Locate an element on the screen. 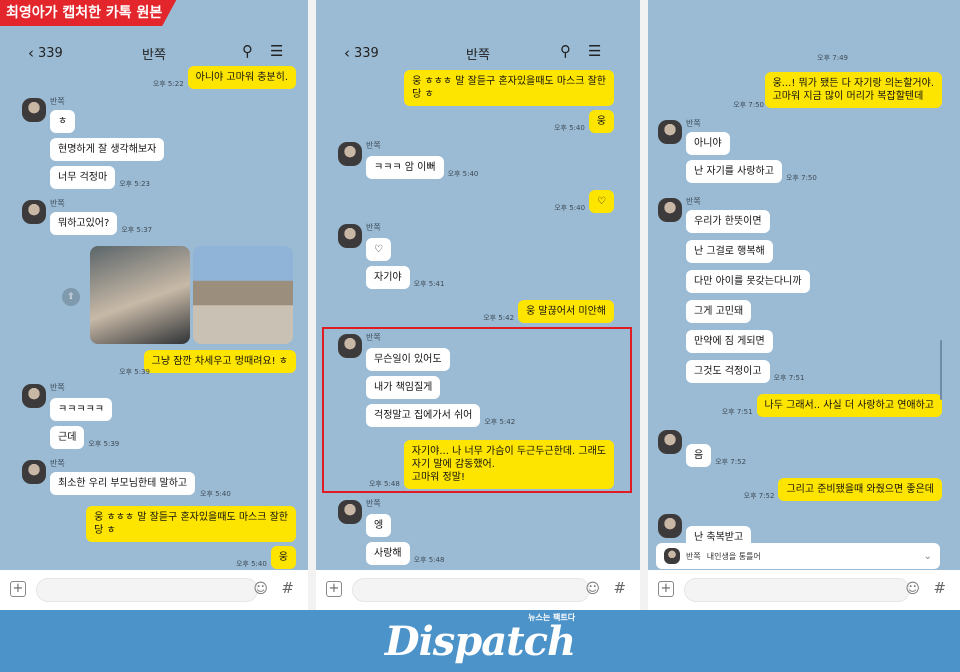 This screenshot has height=672, width=960. logo-text: Dispatch is located at coordinates (480, 641).